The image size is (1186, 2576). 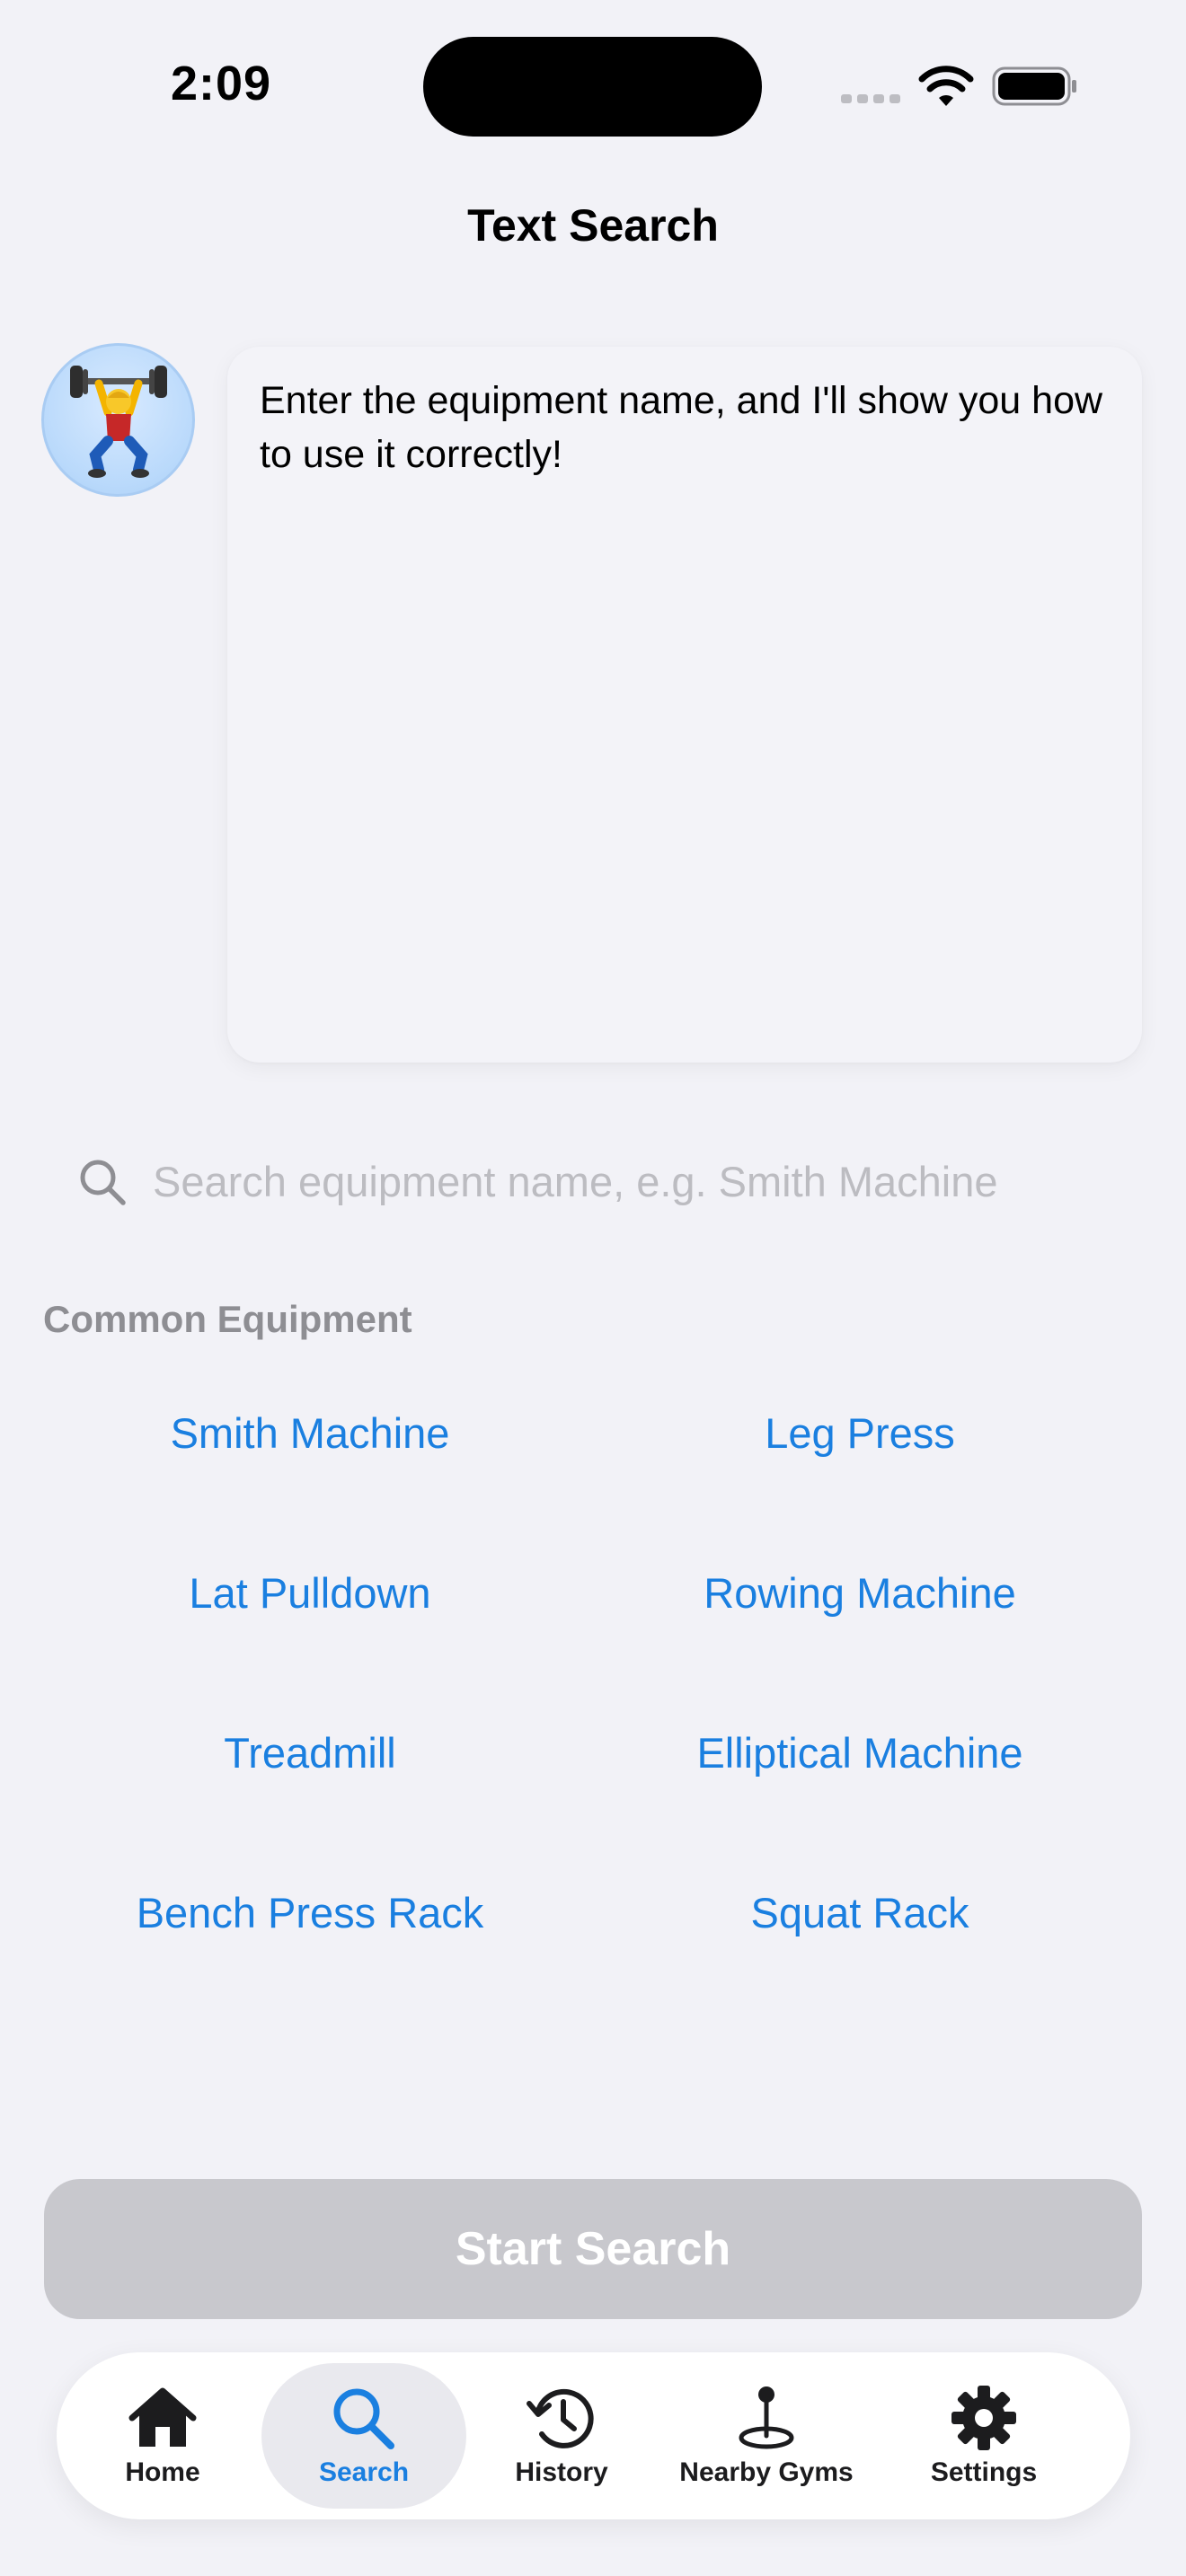 What do you see at coordinates (283, 1592) in the screenshot?
I see `equipment-lat-pulldown: Lat Pulldown` at bounding box center [283, 1592].